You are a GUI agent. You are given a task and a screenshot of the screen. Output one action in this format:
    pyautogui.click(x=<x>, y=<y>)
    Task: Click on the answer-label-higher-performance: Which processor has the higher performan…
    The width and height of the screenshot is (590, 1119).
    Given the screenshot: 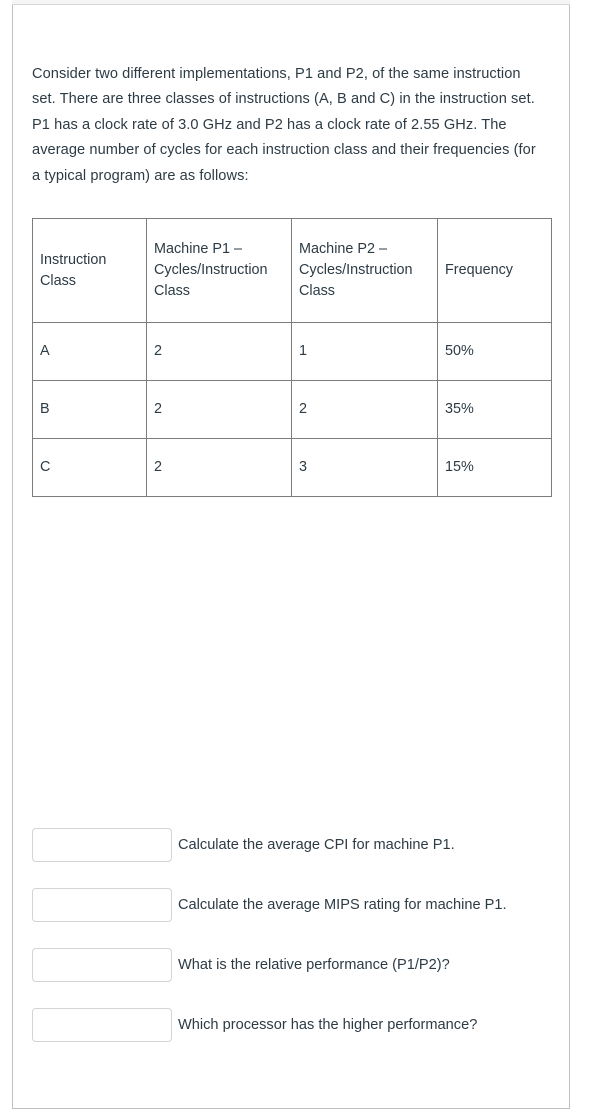 What is the action you would take?
    pyautogui.click(x=328, y=1024)
    